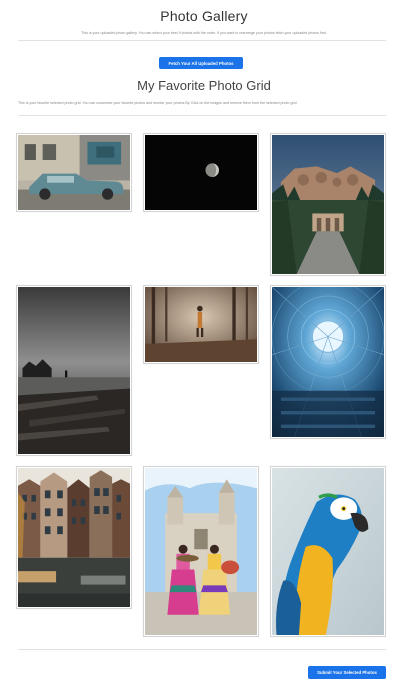  I want to click on photo-glass-dome, so click(328, 362).